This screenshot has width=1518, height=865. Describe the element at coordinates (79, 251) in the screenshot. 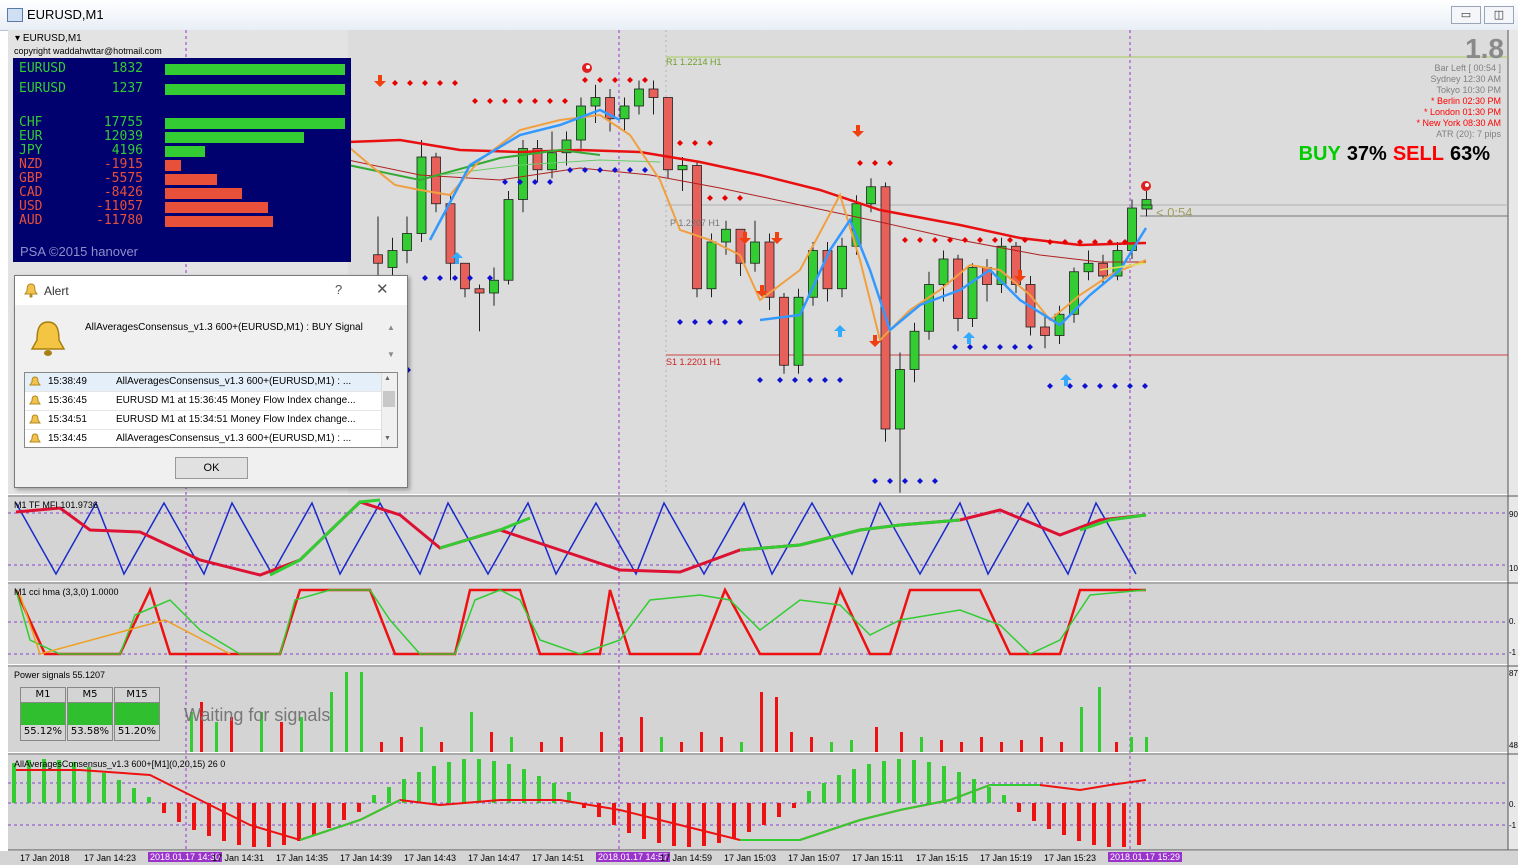

I see `strength-panel-footer: PSA ©2015 hanover` at that location.